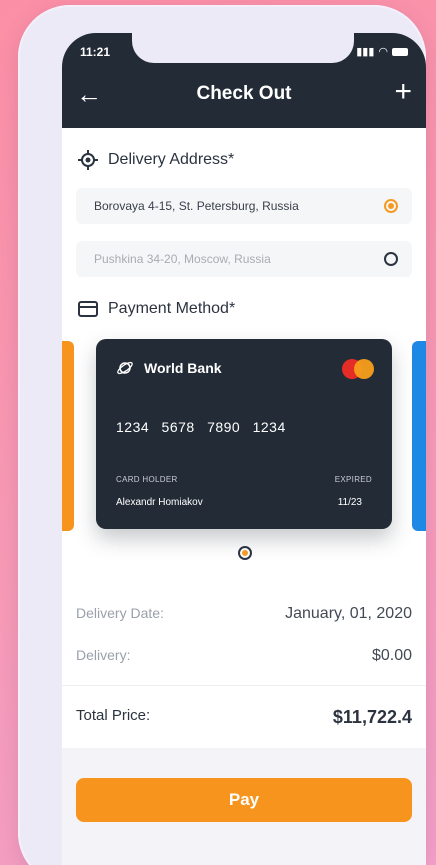 This screenshot has width=436, height=865. Describe the element at coordinates (244, 685) in the screenshot. I see `divider` at that location.